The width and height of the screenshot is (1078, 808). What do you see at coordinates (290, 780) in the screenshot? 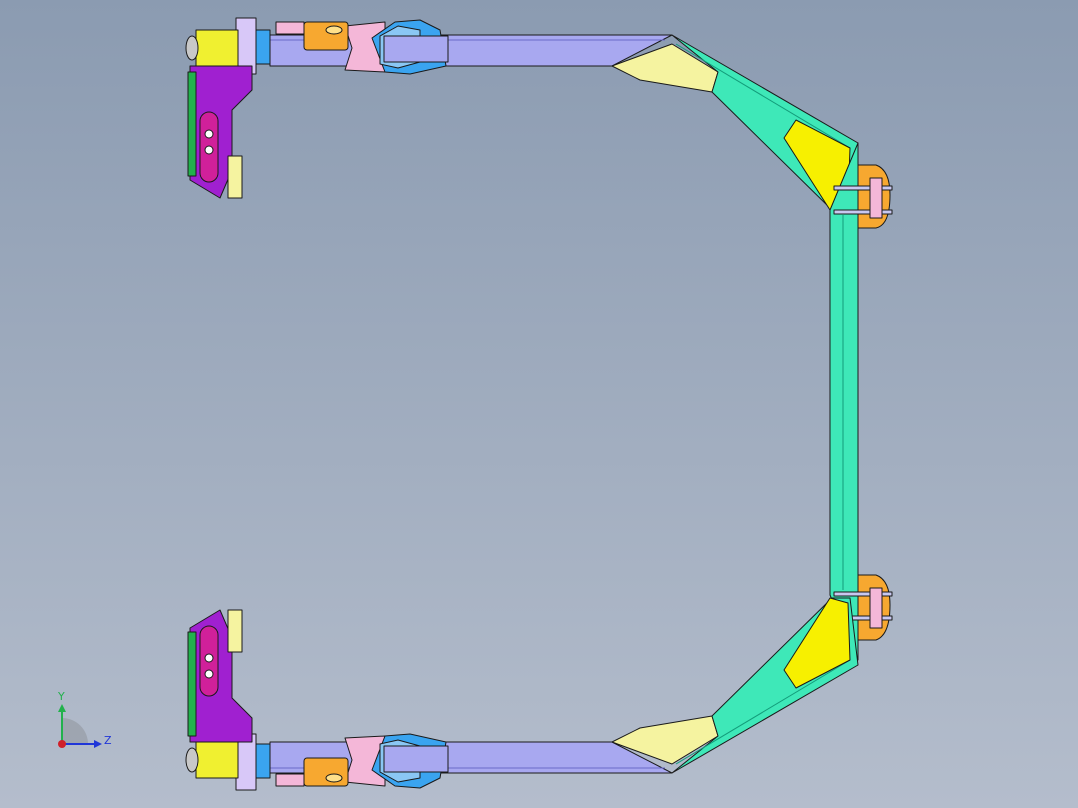
I see `bottom-spring` at bounding box center [290, 780].